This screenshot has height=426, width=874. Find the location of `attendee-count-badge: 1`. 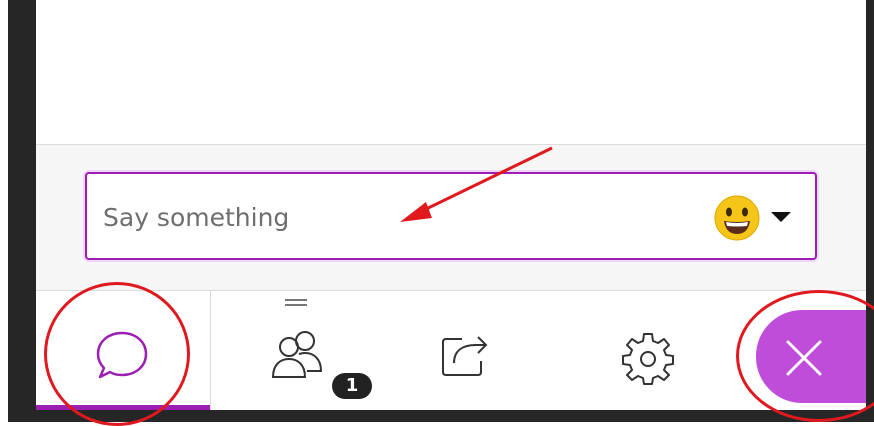

attendee-count-badge: 1 is located at coordinates (352, 386).